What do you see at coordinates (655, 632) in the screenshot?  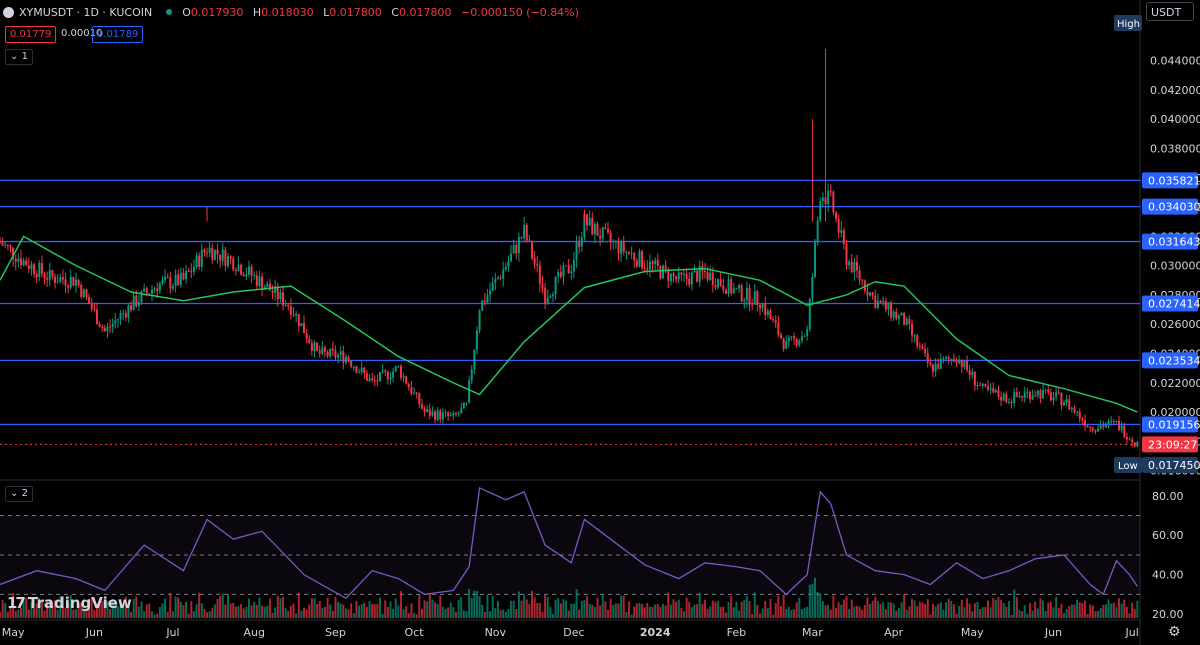 I see `time-tick-label: 2024` at bounding box center [655, 632].